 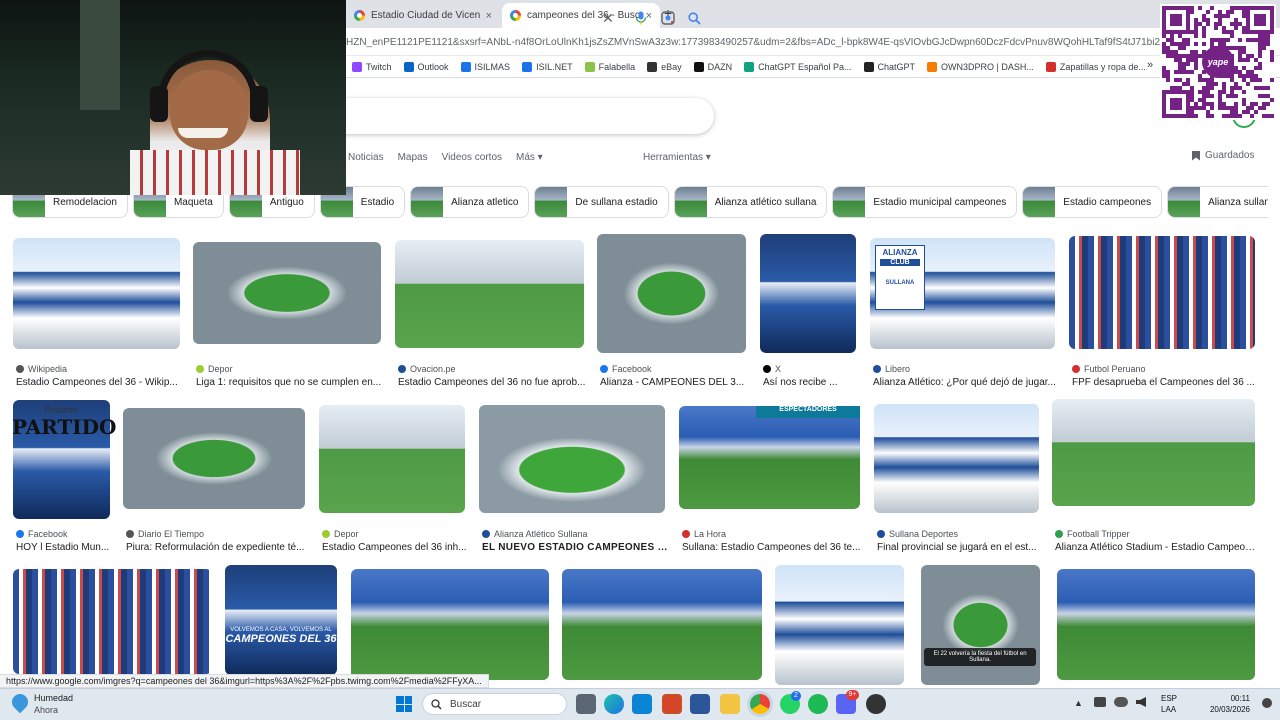 What do you see at coordinates (423, 15) in the screenshot?
I see `tab-estadio-vicente-lopez: Estadio Ciudad de Vicente López ×` at bounding box center [423, 15].